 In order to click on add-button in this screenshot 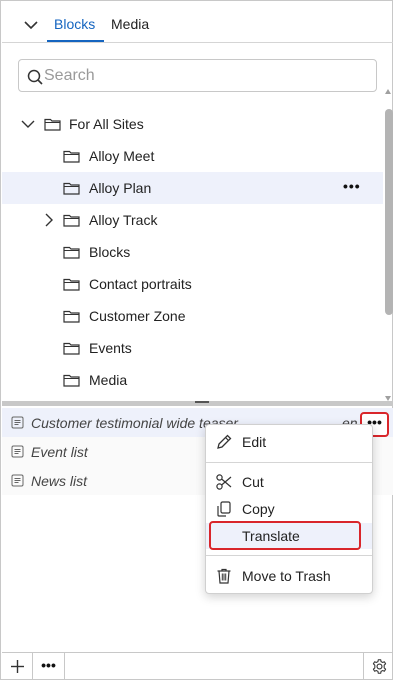, I will do `click(17, 666)`.